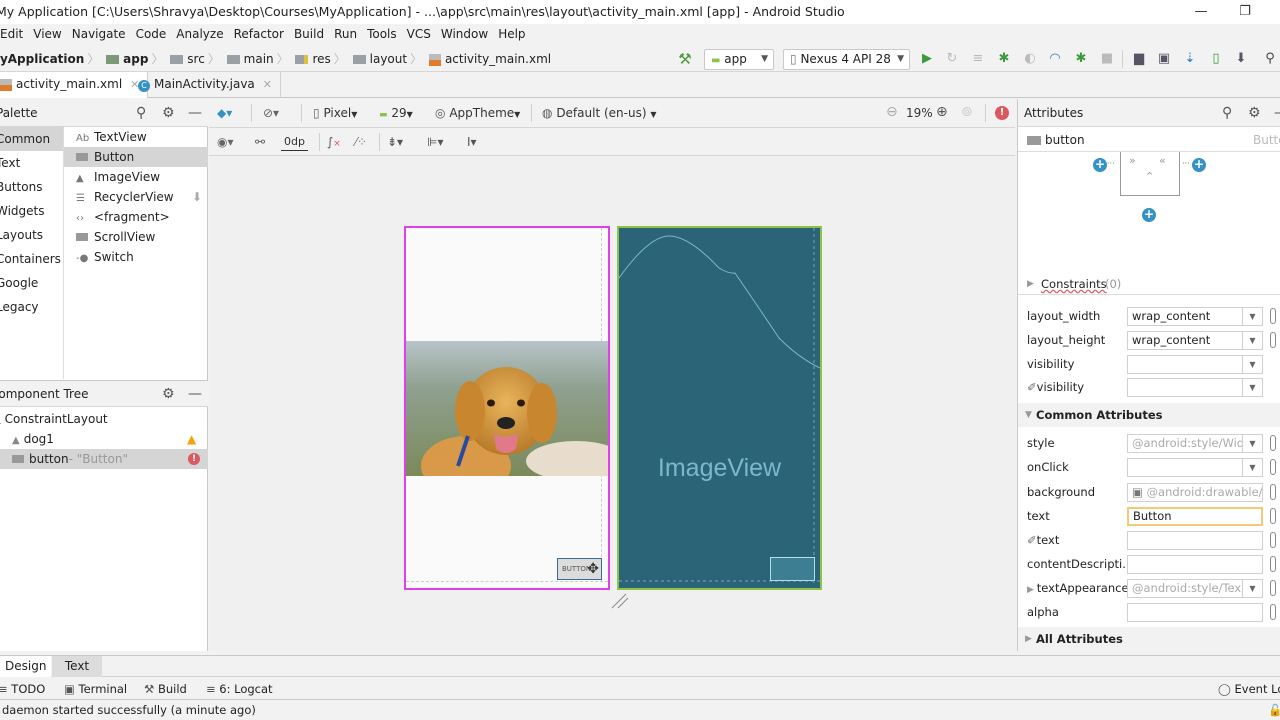  What do you see at coordinates (1190, 59) in the screenshot?
I see `sync-gradle-icon: ⇣` at bounding box center [1190, 59].